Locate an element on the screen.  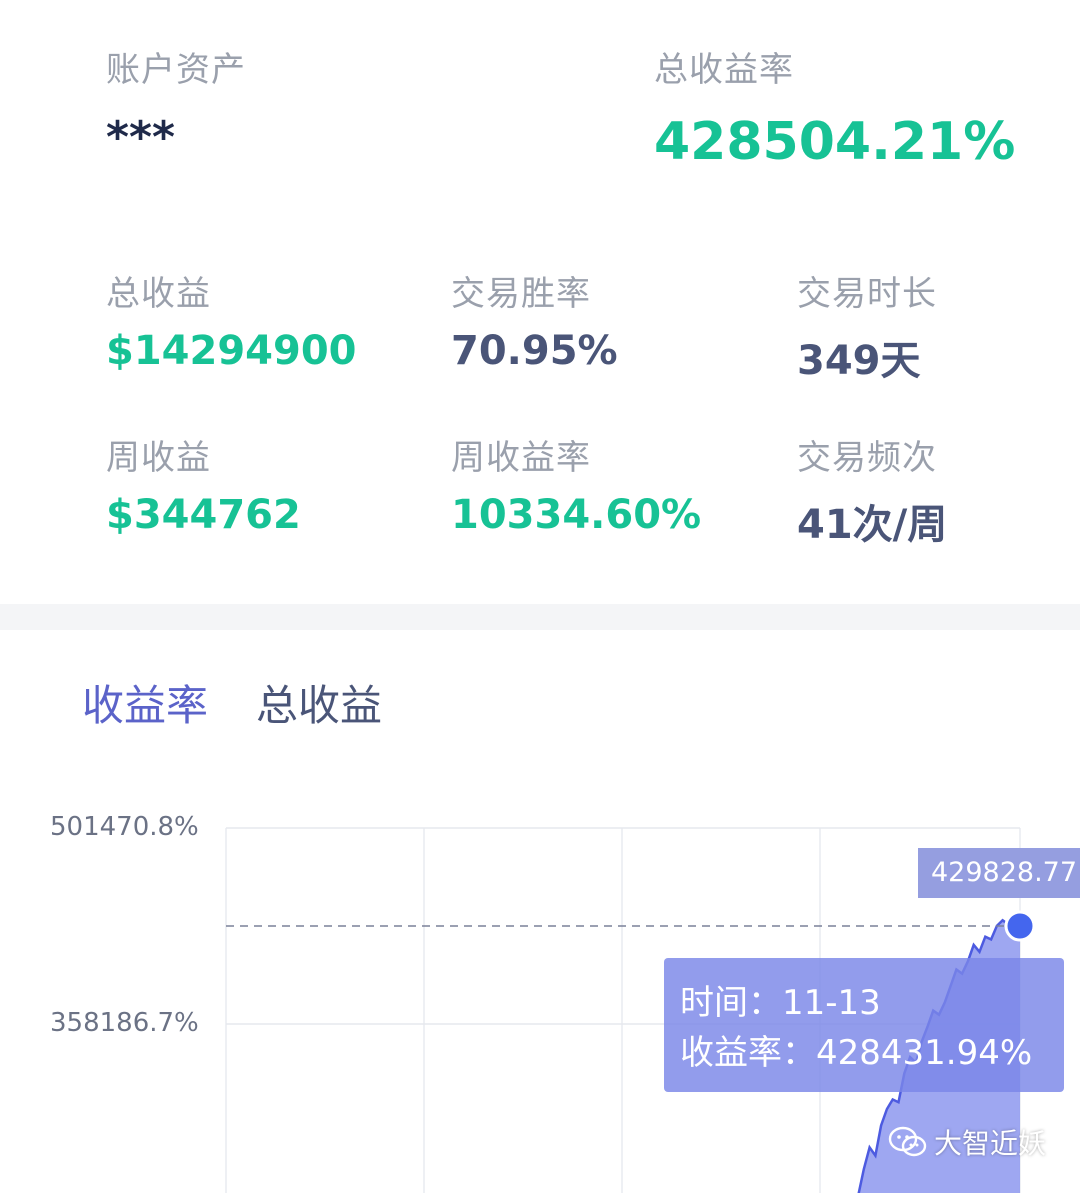
trade-frequency-value: 41次/周 is located at coordinates (872, 525).